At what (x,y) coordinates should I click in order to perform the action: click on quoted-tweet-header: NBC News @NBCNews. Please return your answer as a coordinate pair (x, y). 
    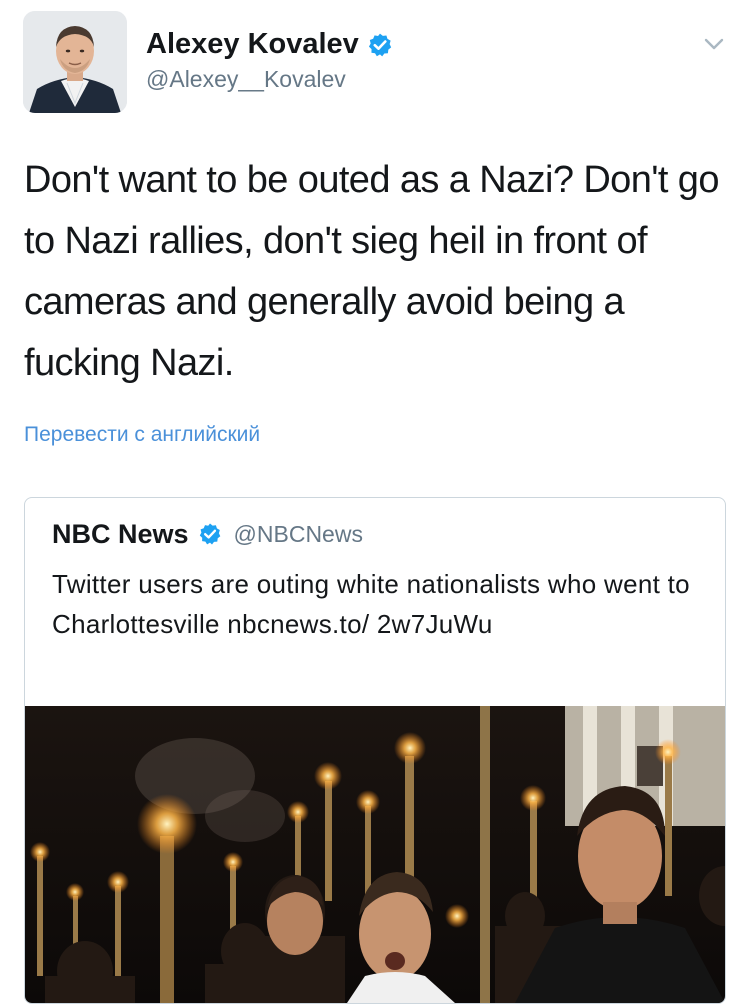
    Looking at the image, I should click on (207, 534).